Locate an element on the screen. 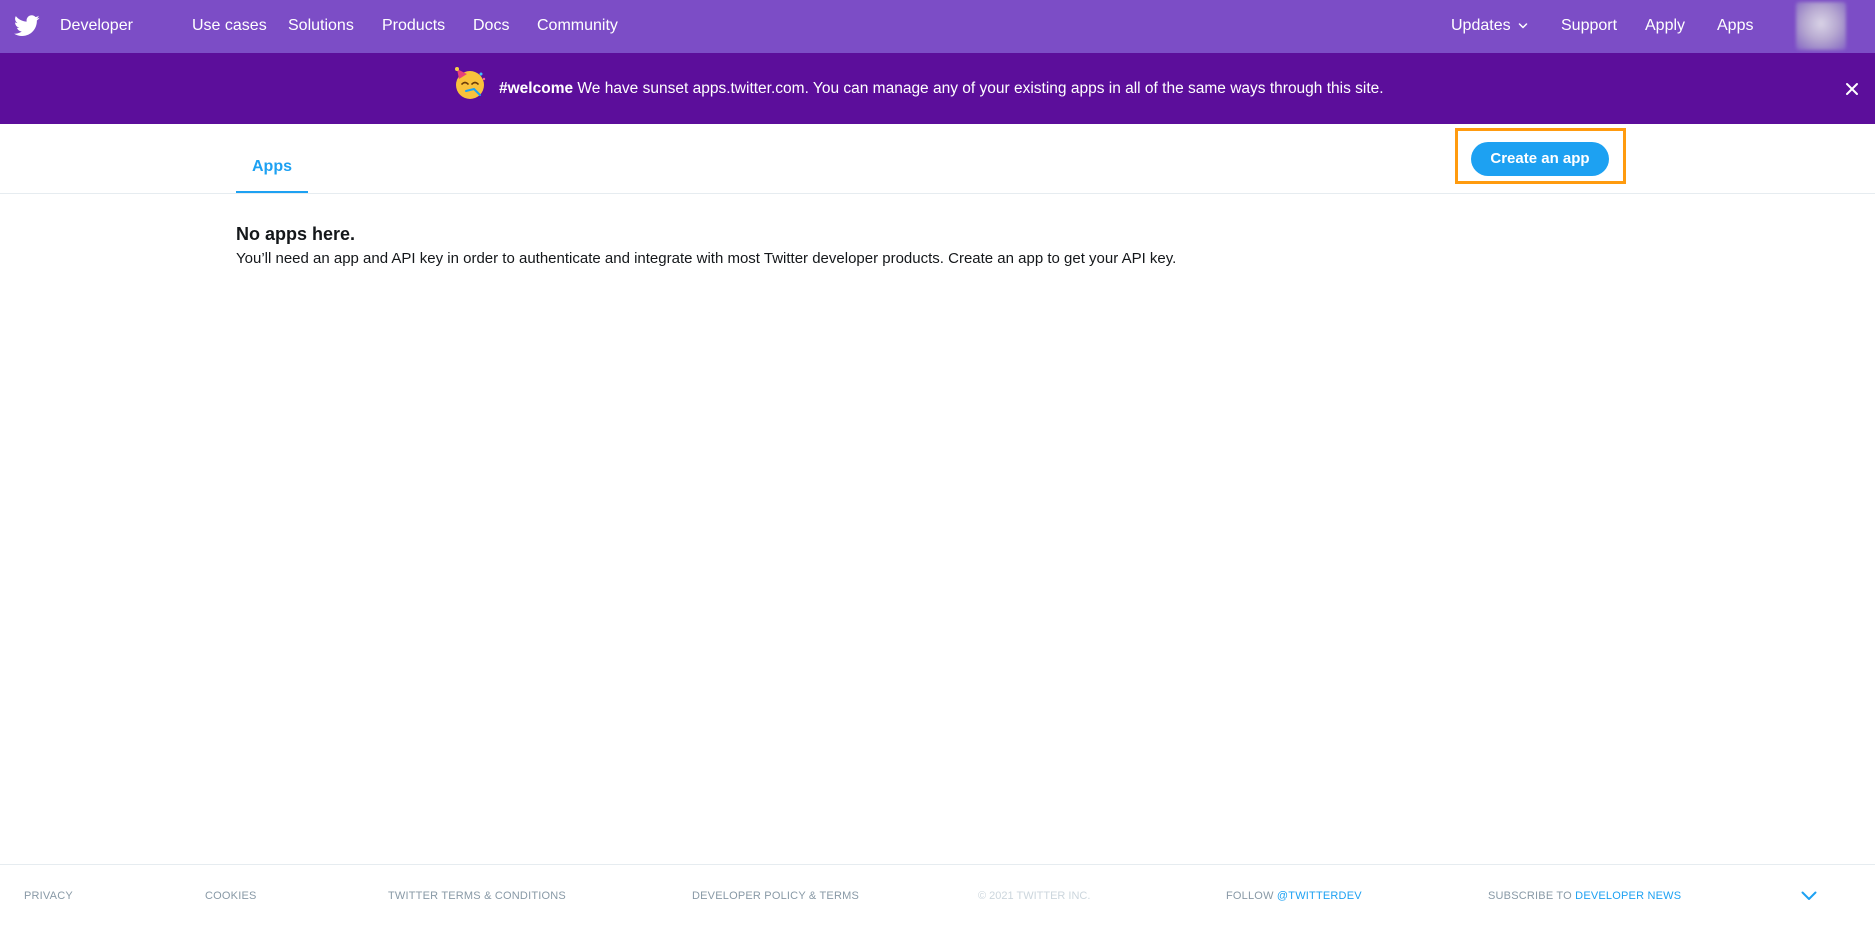  footer-developer-policy: Developer Policy & Terms is located at coordinates (775, 896).